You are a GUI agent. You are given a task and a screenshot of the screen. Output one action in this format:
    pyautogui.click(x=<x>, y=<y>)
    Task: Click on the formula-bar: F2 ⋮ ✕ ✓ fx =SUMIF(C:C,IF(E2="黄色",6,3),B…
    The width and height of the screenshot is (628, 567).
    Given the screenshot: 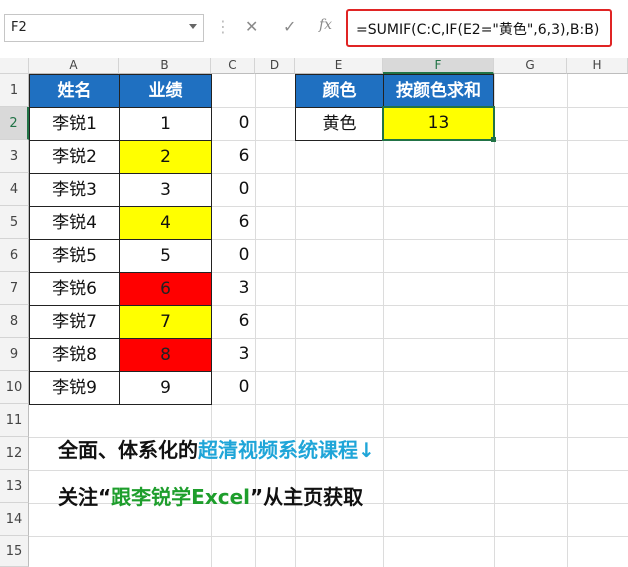 What is the action you would take?
    pyautogui.click(x=314, y=29)
    